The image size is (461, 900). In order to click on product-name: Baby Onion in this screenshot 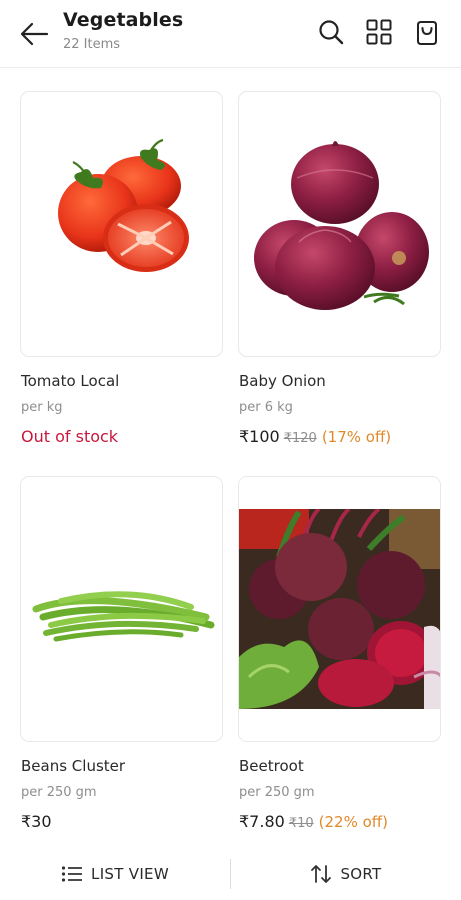, I will do `click(282, 381)`.